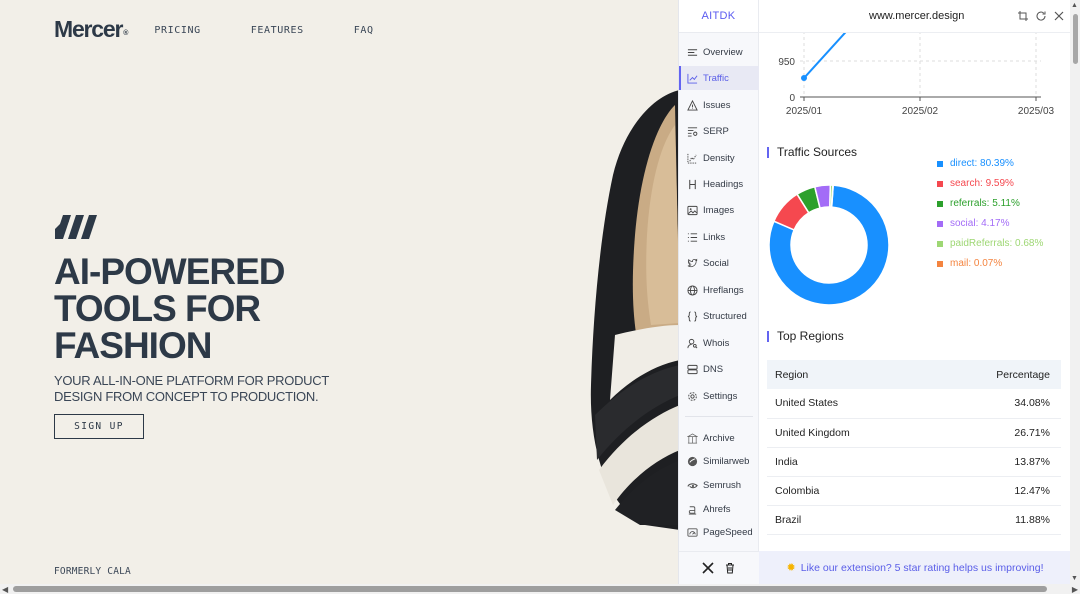  Describe the element at coordinates (719, 290) in the screenshot. I see `sidebar-item-hreflangs: Hreflangs` at that location.